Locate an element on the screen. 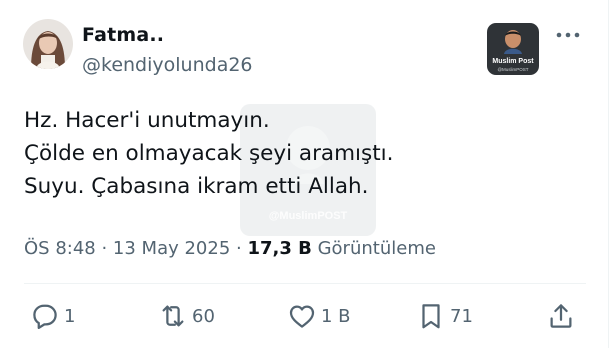 This screenshot has width=609, height=348. tweet-date: 13 May 2025 is located at coordinates (171, 248).